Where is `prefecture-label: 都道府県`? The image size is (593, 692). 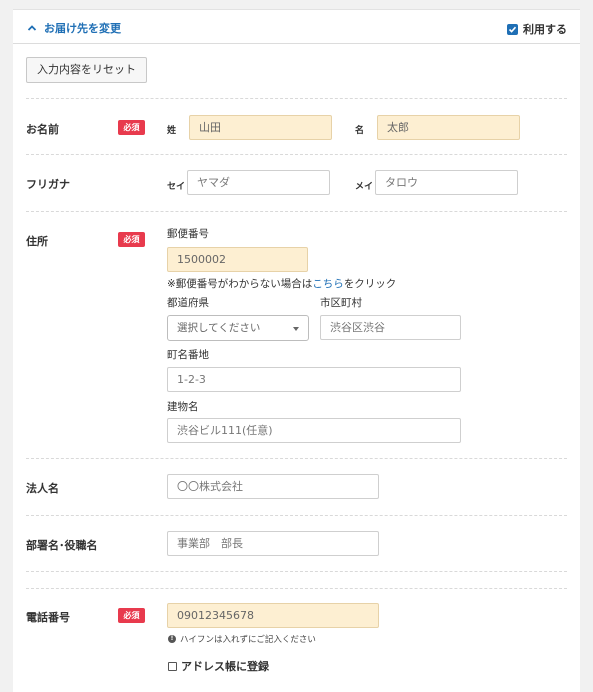 prefecture-label: 都道府県 is located at coordinates (188, 303).